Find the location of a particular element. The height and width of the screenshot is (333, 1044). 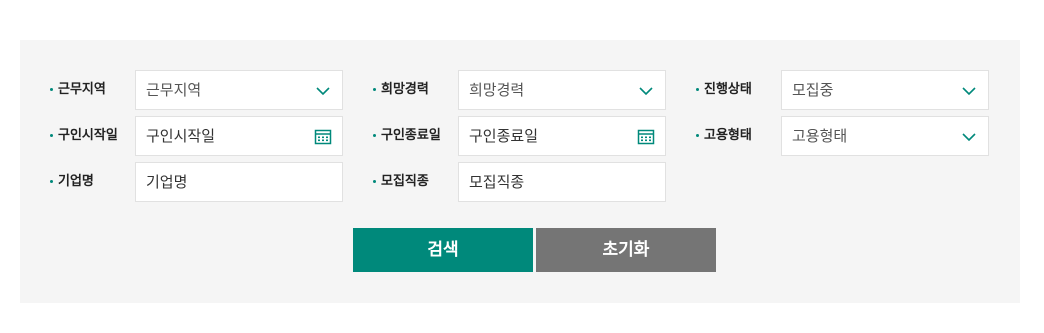

work-region-value: 근무지역 is located at coordinates (174, 90).